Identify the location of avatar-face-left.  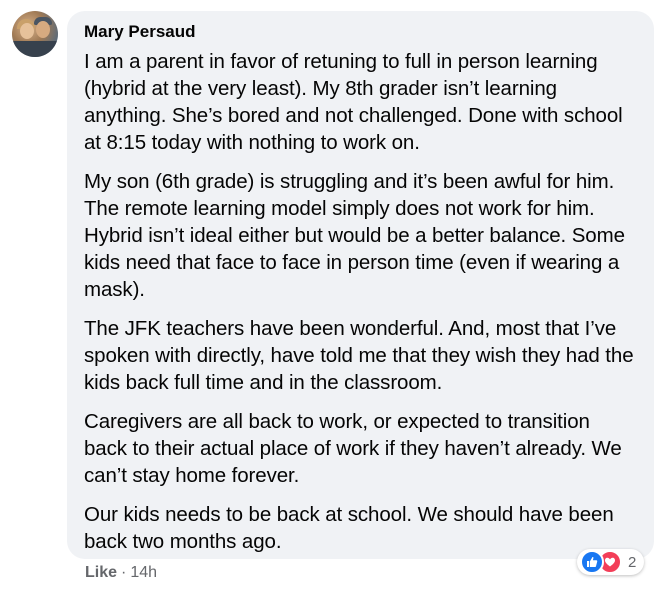
(27, 31).